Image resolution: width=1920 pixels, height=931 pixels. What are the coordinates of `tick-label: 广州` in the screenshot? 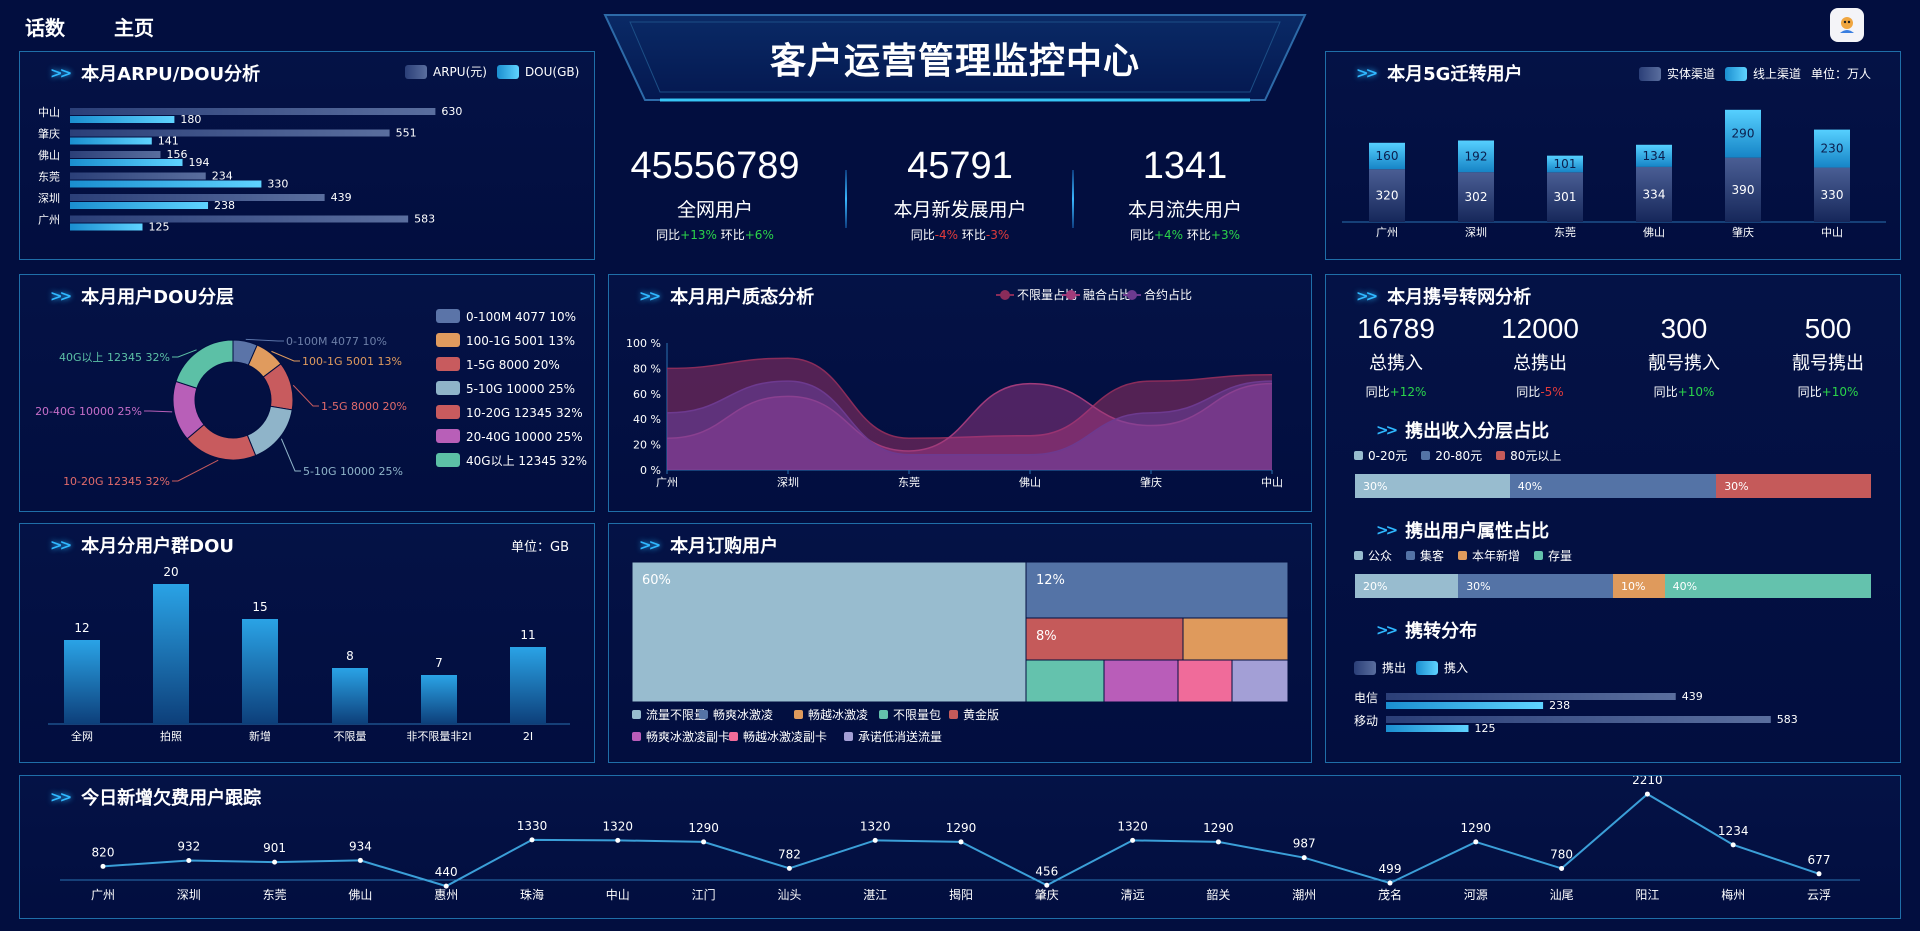 It's located at (667, 482).